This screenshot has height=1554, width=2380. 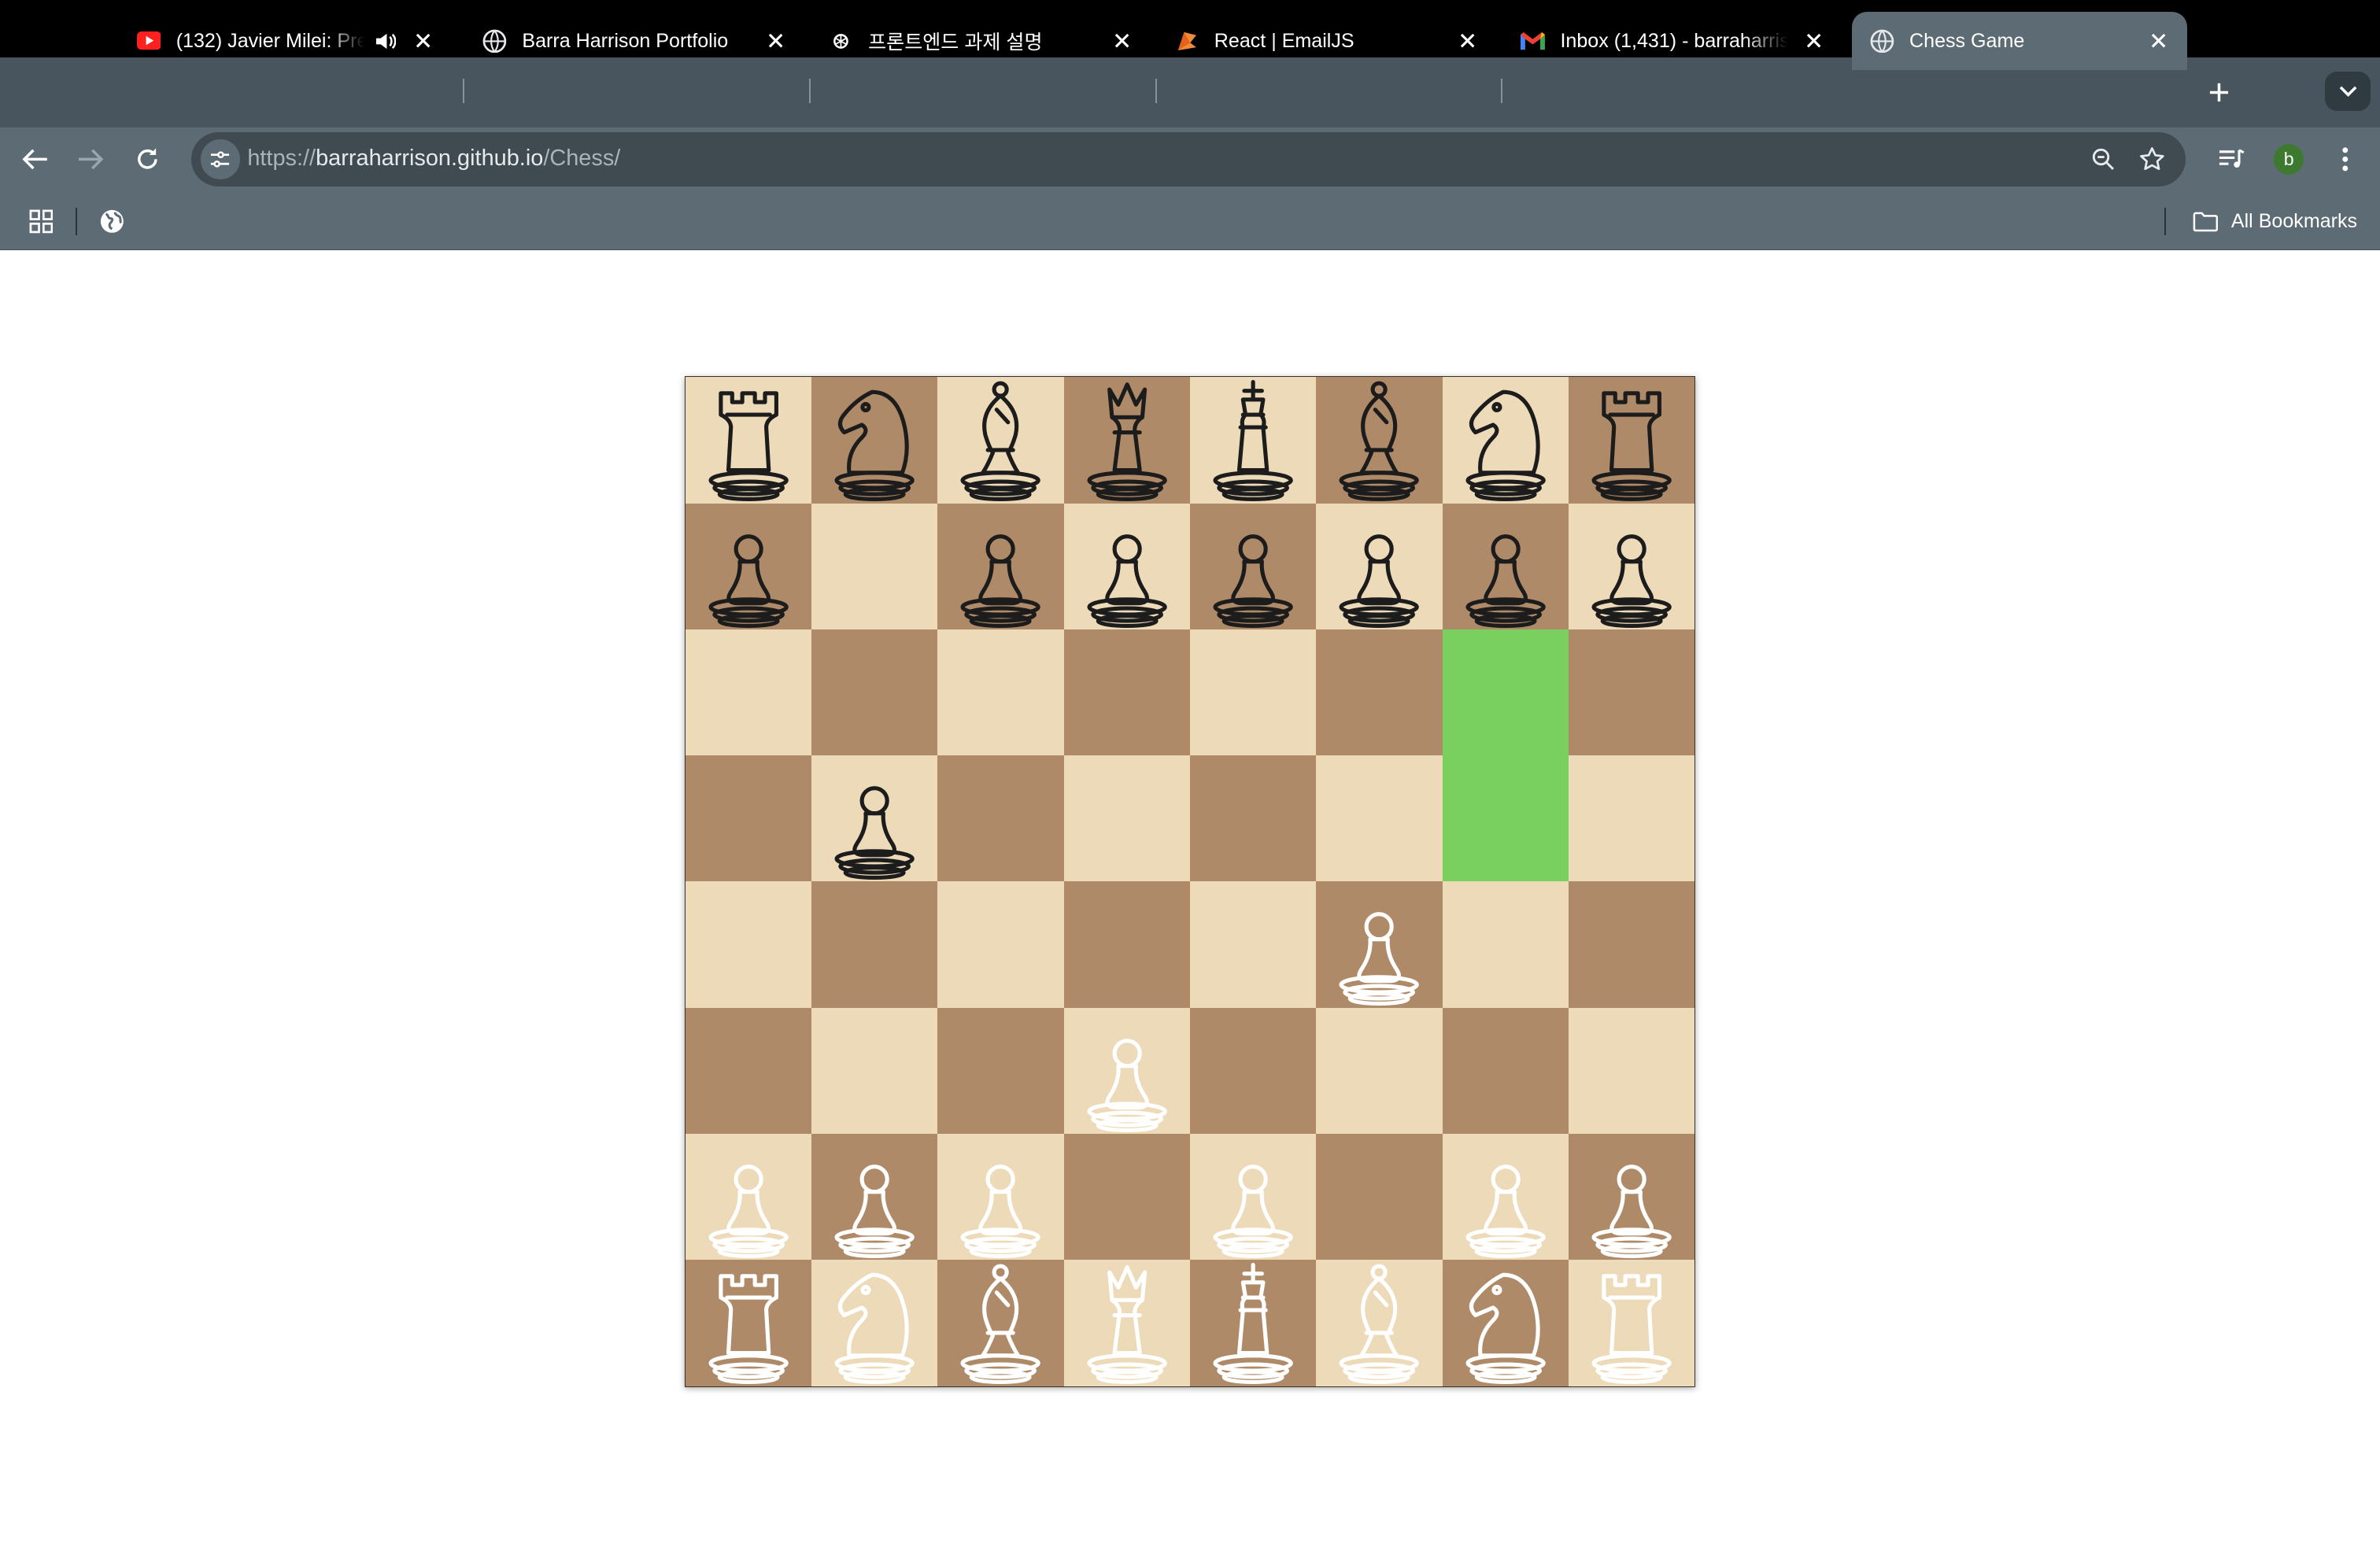 I want to click on square-b3, so click(x=874, y=1071).